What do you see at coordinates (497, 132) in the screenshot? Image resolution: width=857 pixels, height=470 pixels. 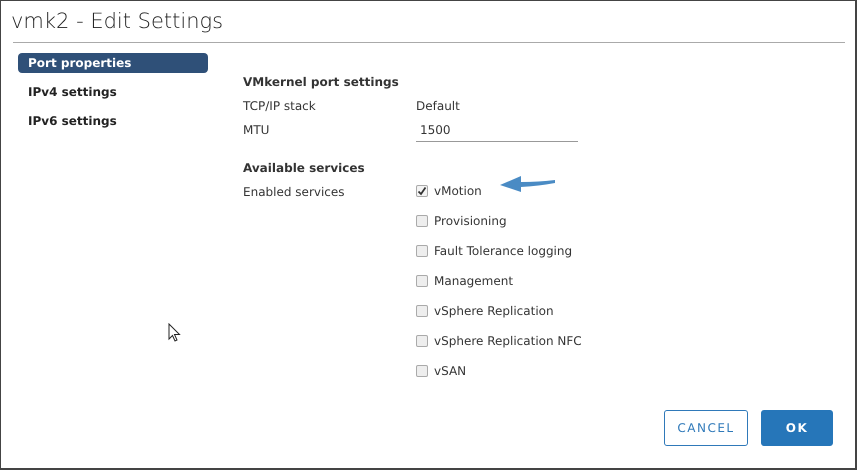 I see `mtu-field: 1500` at bounding box center [497, 132].